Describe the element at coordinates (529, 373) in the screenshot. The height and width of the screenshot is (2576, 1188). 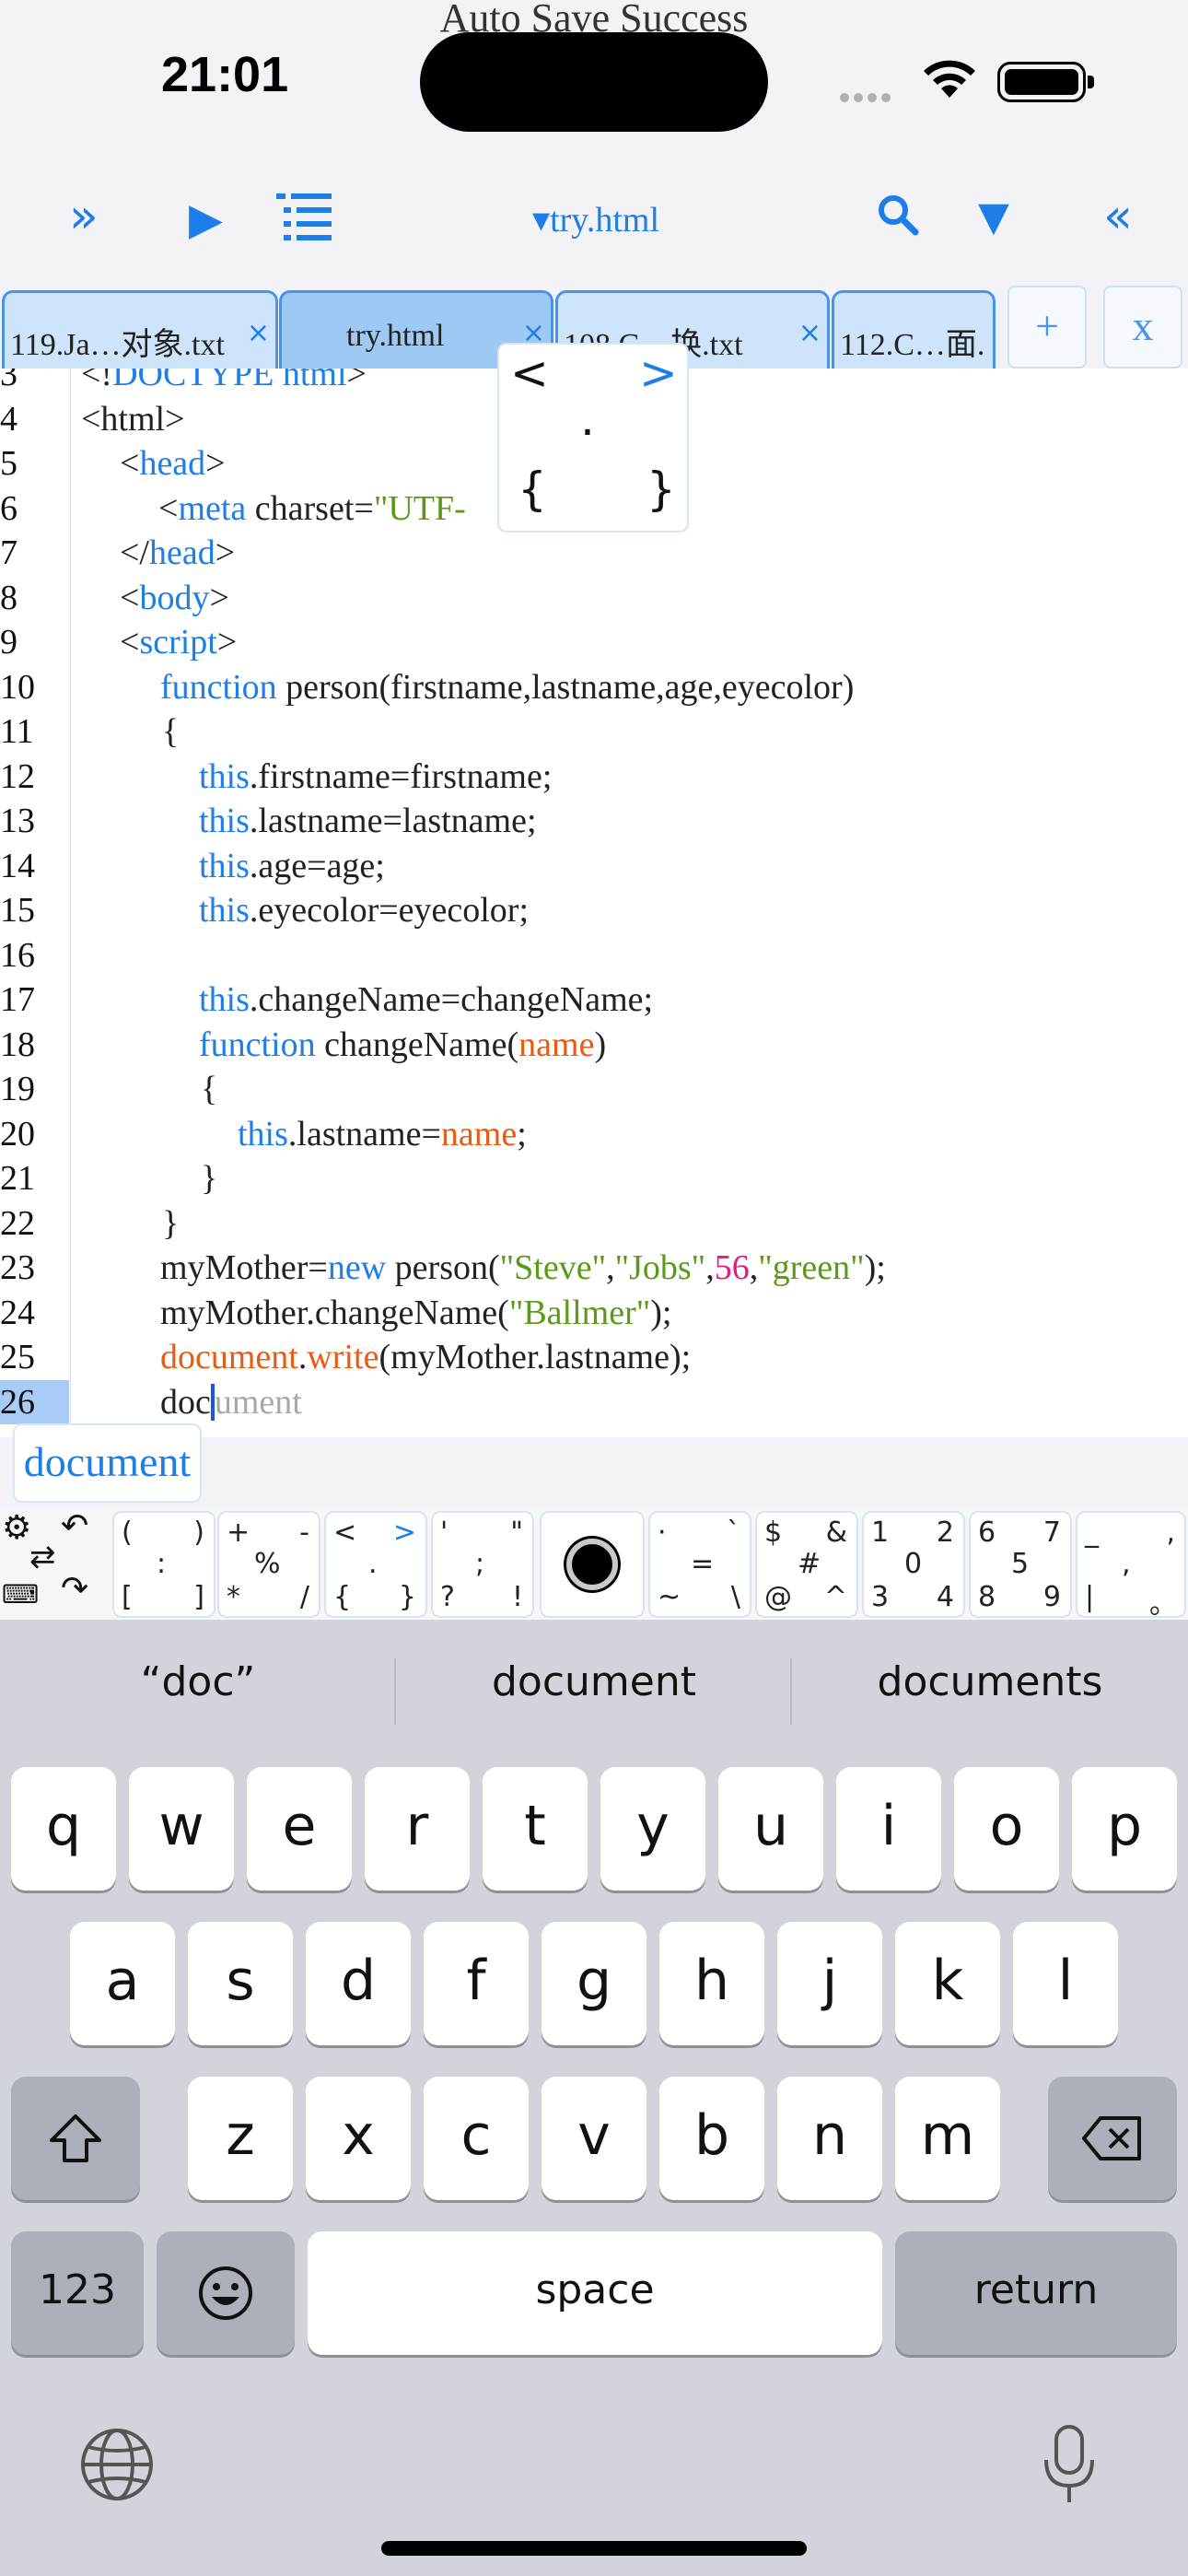
I see `symbol-less-than: <` at that location.